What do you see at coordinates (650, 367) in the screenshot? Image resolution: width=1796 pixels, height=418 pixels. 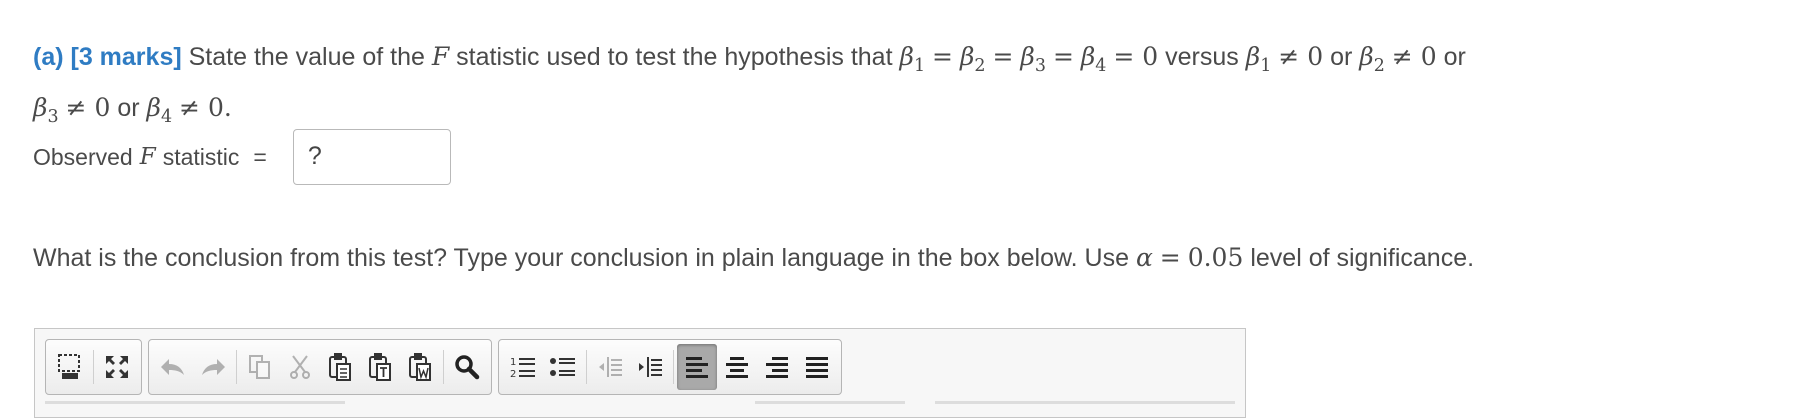 I see `indent-icon` at bounding box center [650, 367].